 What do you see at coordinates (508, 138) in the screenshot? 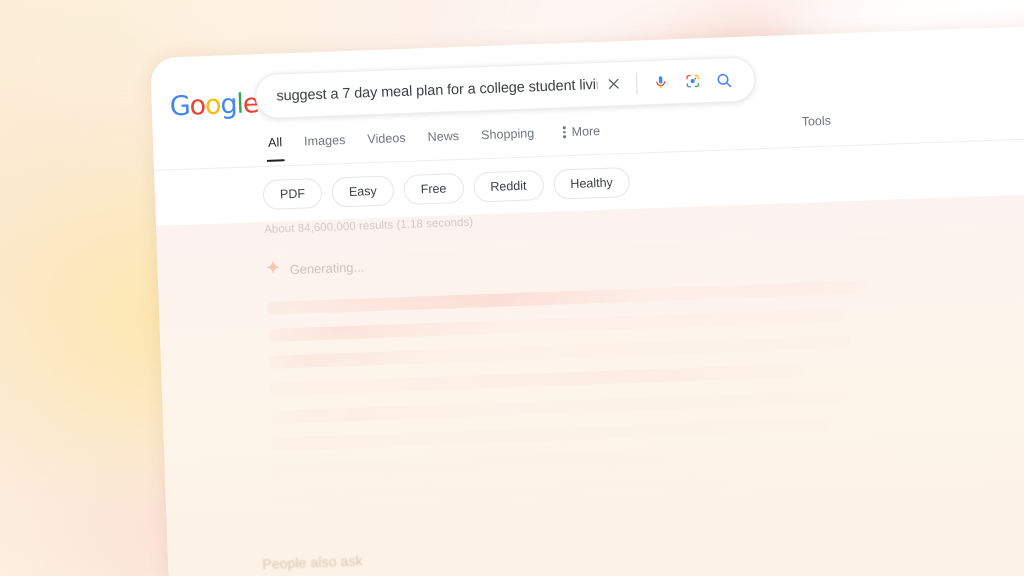
I see `tab-shopping: Shopping` at bounding box center [508, 138].